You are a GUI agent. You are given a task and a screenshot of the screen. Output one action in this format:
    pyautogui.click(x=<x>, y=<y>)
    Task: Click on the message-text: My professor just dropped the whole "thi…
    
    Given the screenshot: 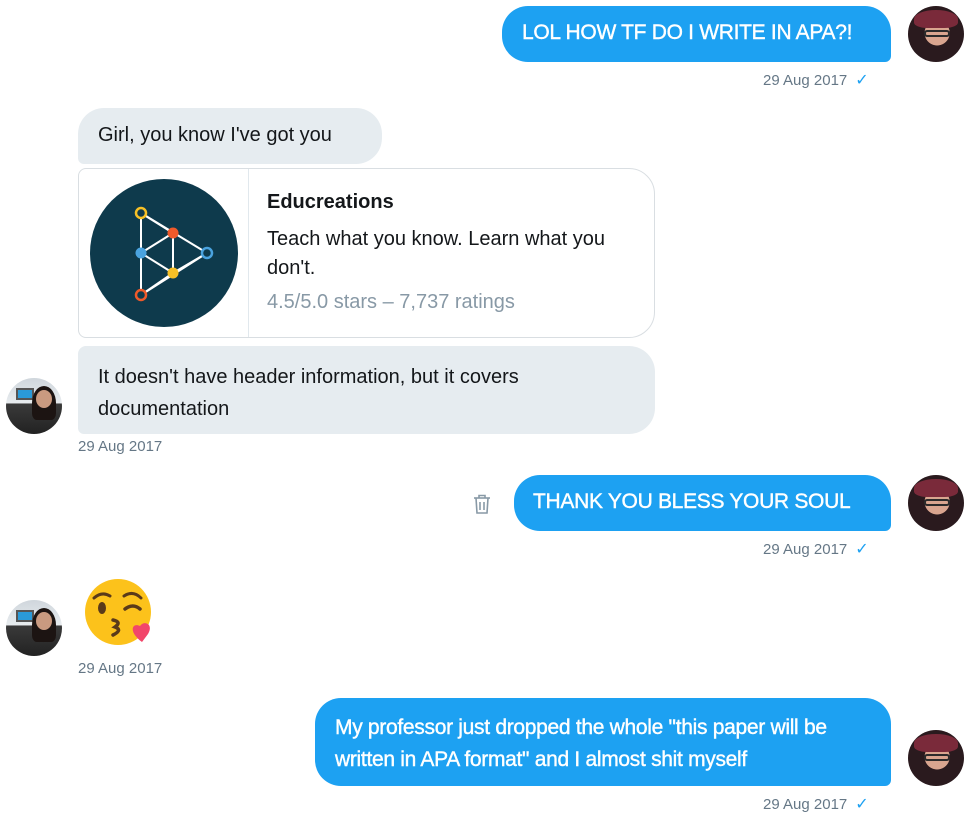 What is the action you would take?
    pyautogui.click(x=581, y=743)
    